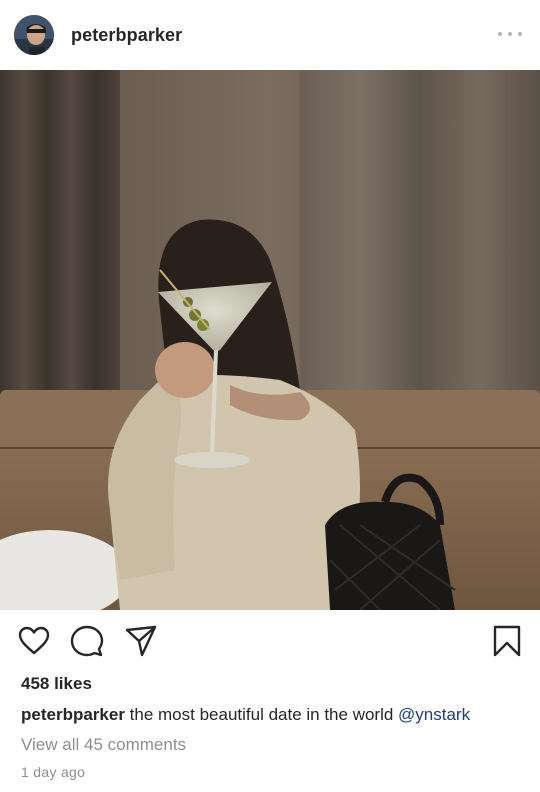 The image size is (540, 792). Describe the element at coordinates (56, 684) in the screenshot. I see `likes-count: 458 likes` at that location.